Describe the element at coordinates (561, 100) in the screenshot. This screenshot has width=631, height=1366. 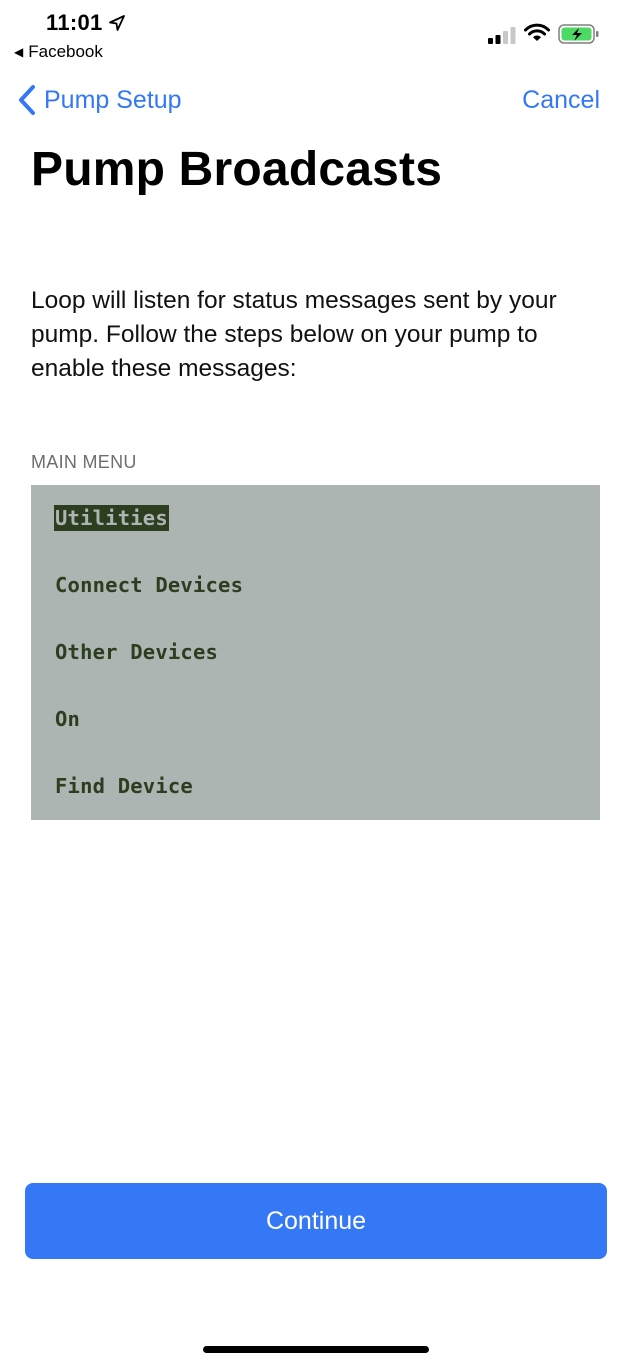
I see `cancel-button: Cancel` at that location.